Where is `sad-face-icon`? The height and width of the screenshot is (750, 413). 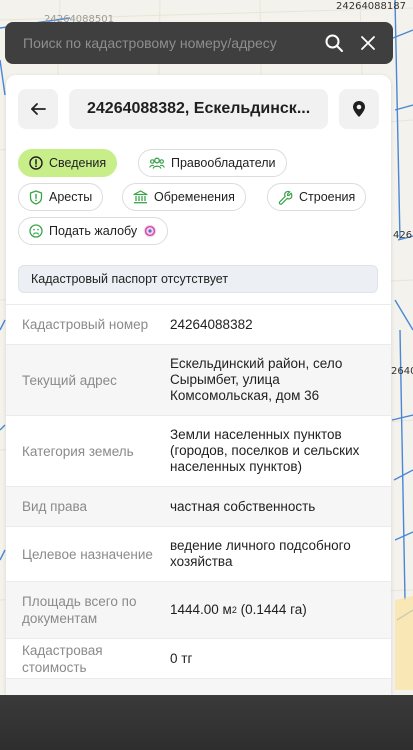
sad-face-icon is located at coordinates (36, 231).